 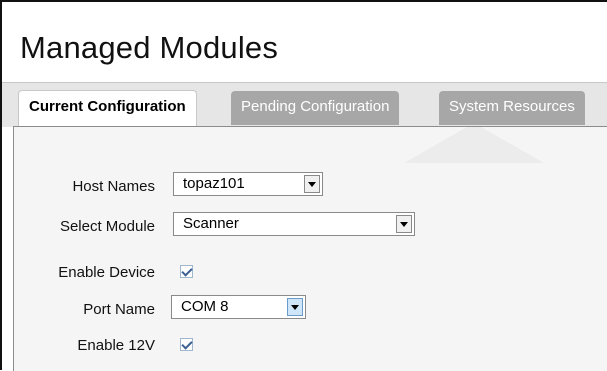 I want to click on select-module-label: Select Module, so click(x=107, y=226).